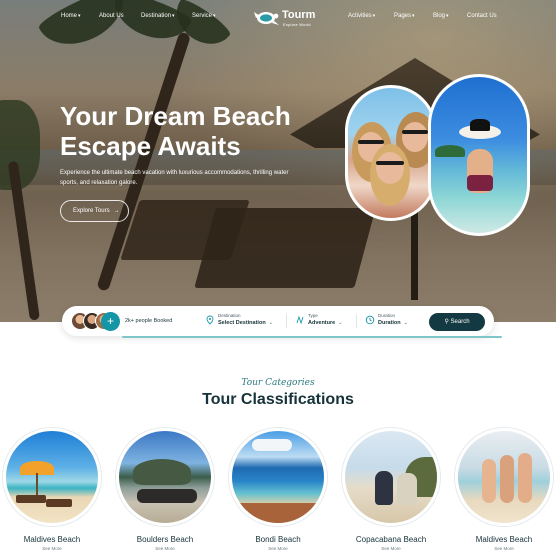 This screenshot has width=556, height=560. I want to click on search-icon: ⚲, so click(446, 322).